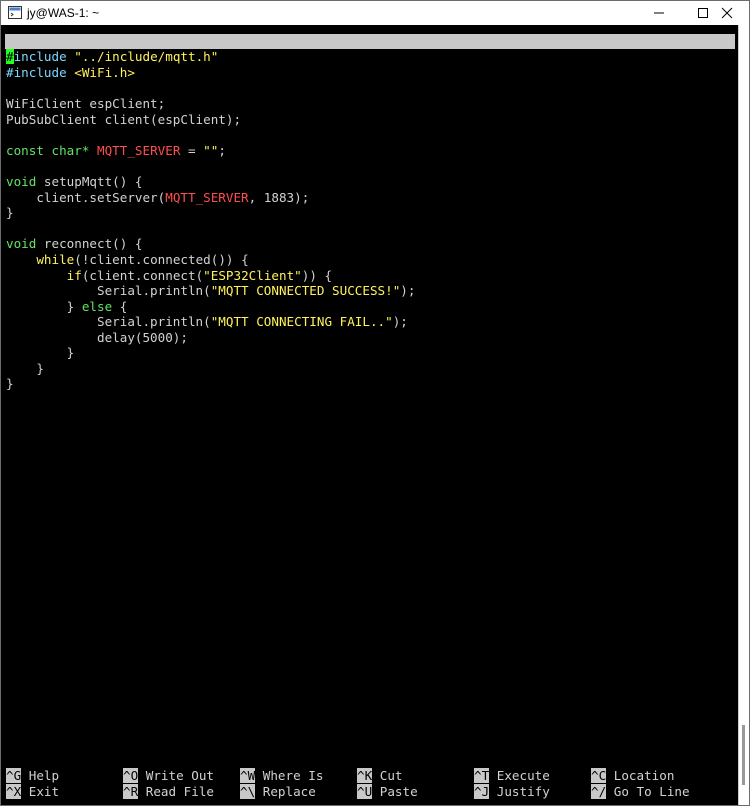 The image size is (750, 806). Describe the element at coordinates (387, 791) in the screenshot. I see `shortcut-paste: ^U Paste` at that location.